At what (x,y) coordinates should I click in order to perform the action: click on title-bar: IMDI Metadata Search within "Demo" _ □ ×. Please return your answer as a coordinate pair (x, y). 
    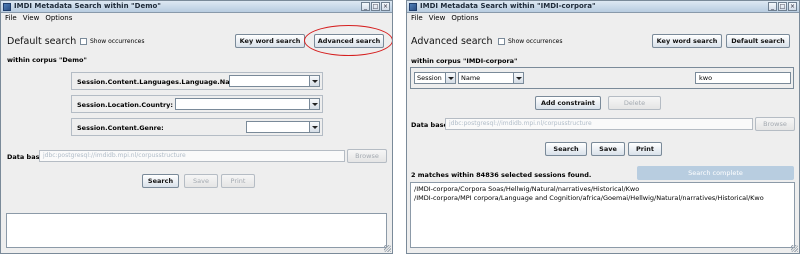
    Looking at the image, I should click on (196, 7).